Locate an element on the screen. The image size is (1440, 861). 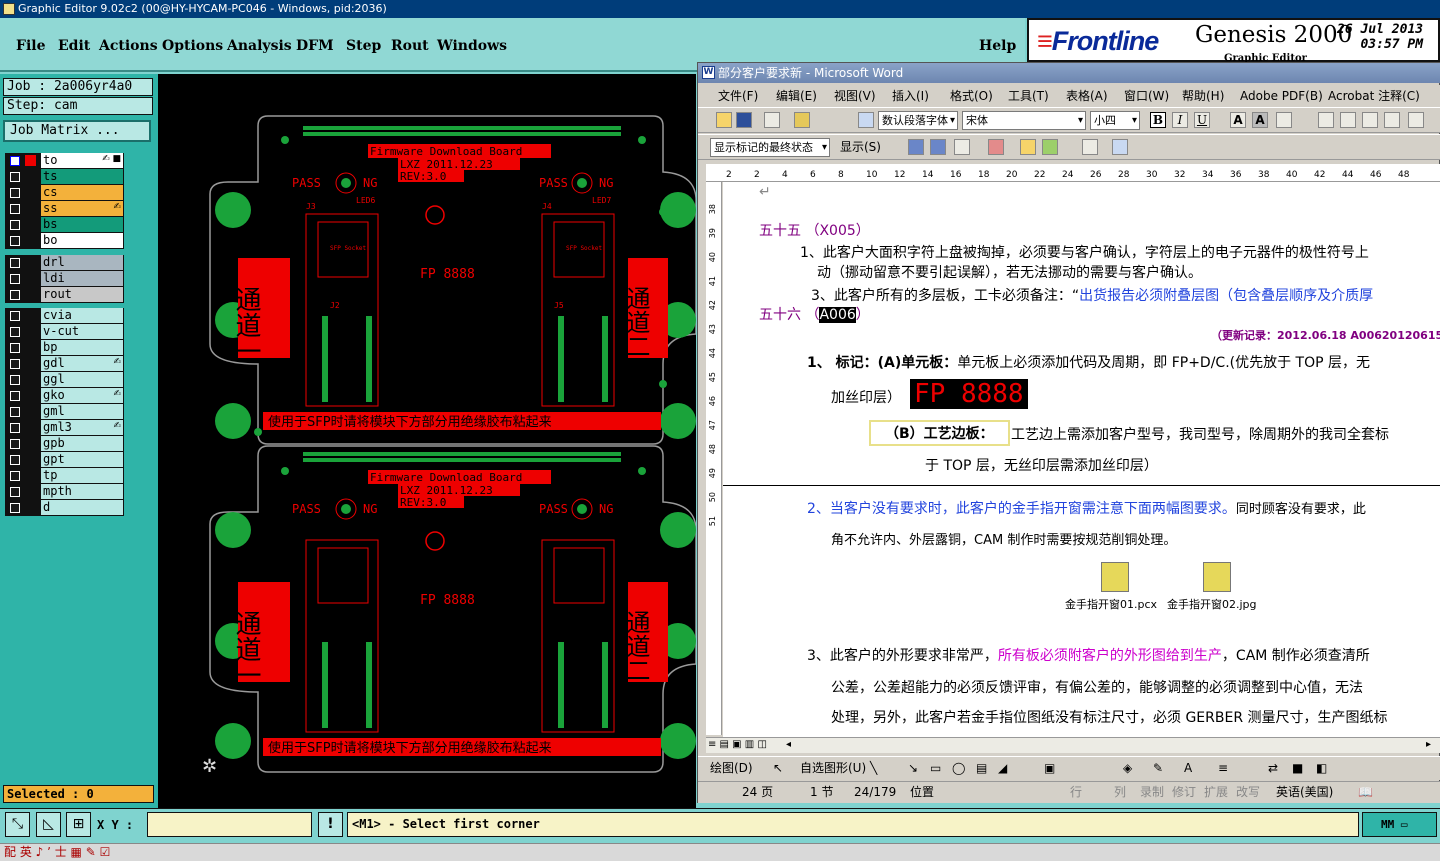
layer-row: drl is located at coordinates (64, 263).